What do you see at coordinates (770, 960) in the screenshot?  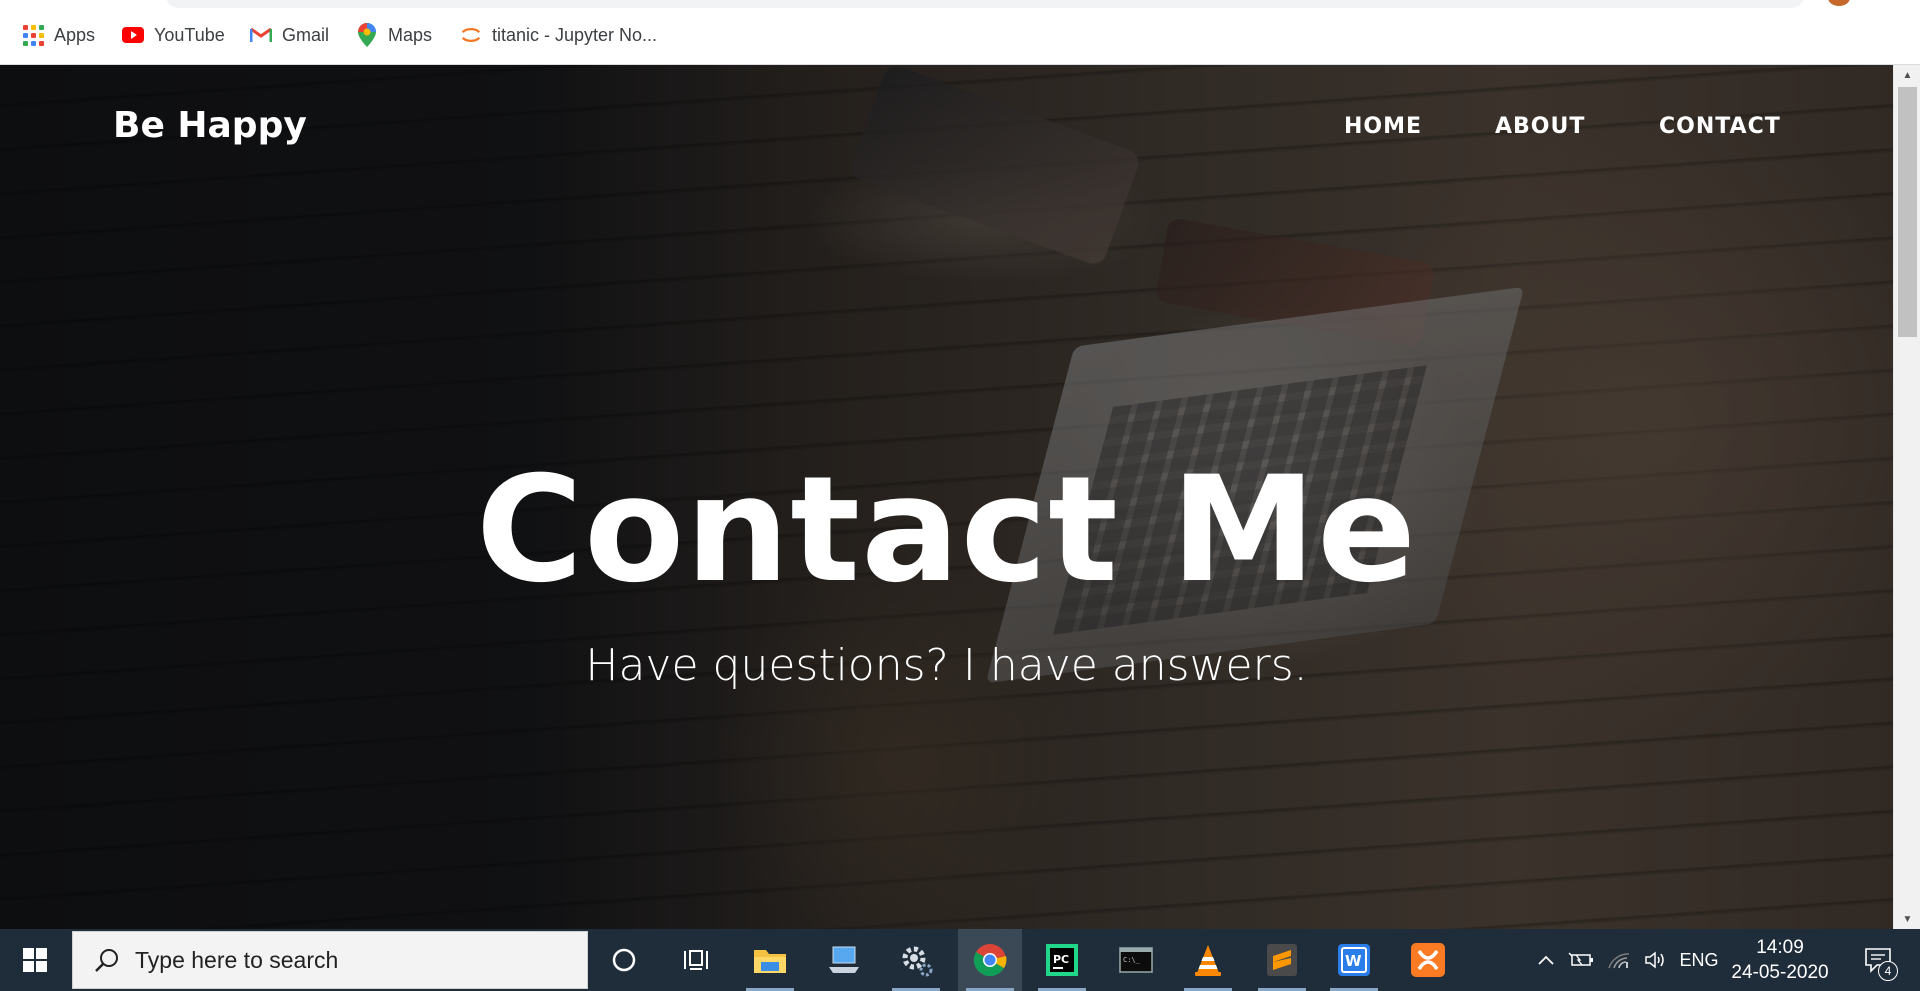 I see `file-explorer-icon` at bounding box center [770, 960].